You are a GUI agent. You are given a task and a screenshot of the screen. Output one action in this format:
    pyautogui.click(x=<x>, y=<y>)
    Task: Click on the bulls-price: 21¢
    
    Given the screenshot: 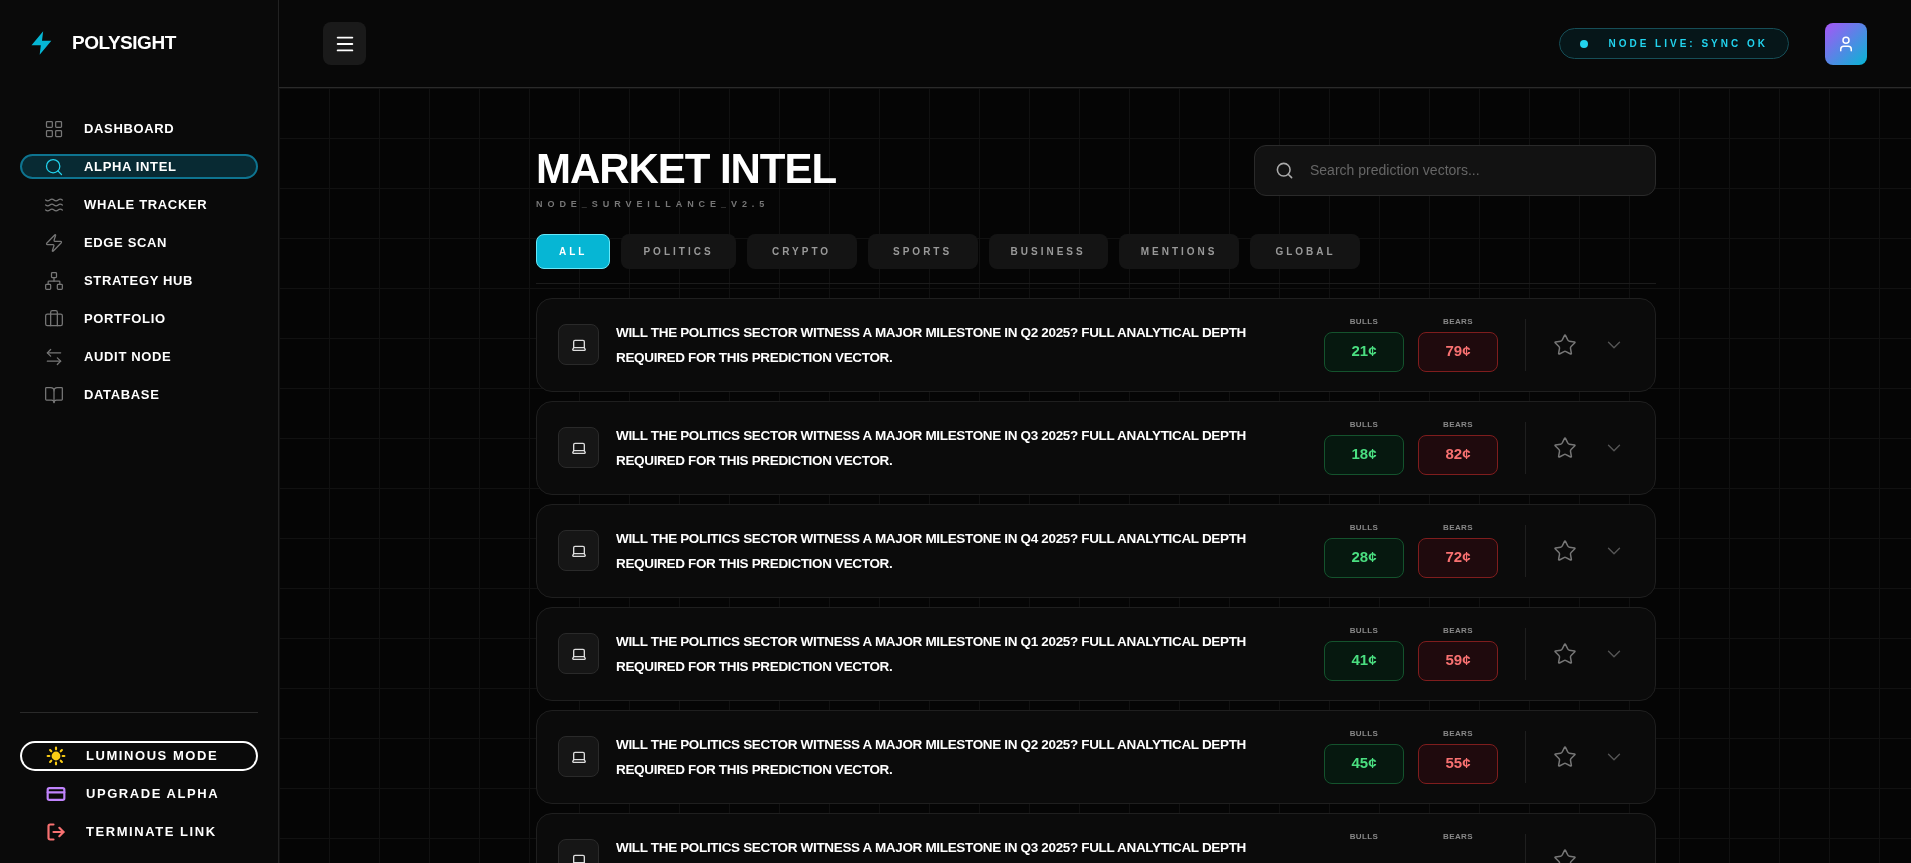 What is the action you would take?
    pyautogui.click(x=1364, y=351)
    